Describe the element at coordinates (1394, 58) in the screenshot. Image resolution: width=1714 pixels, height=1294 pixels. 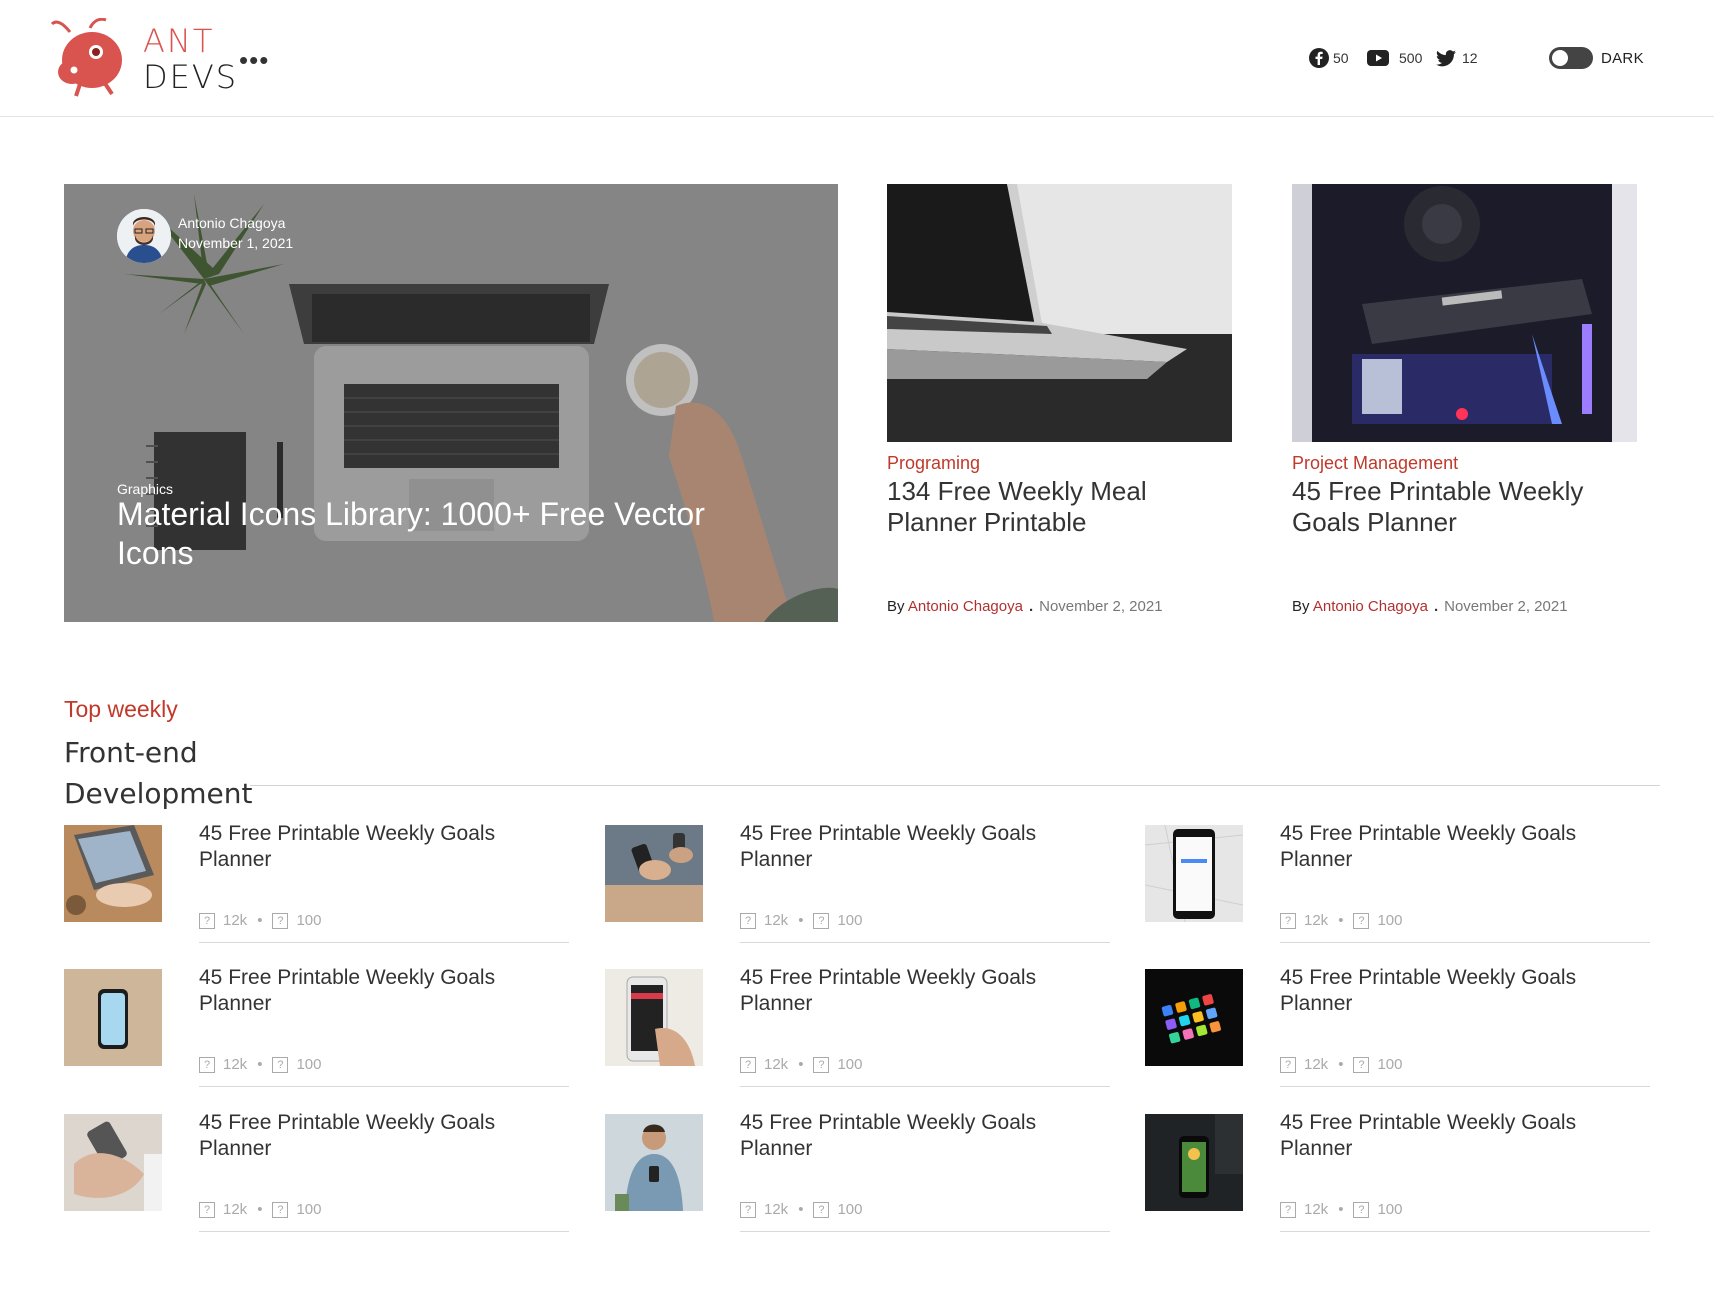
I see `youtube-link: 500` at that location.